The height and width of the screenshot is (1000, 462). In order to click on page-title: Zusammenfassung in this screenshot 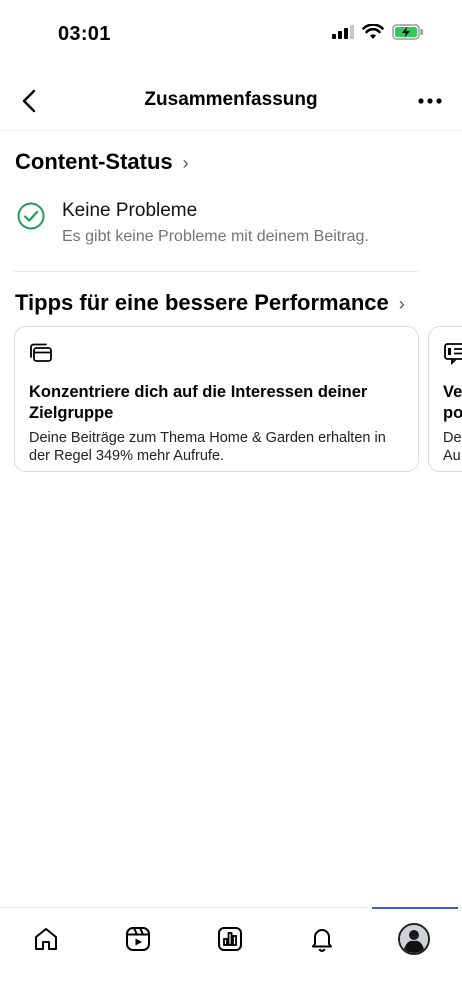, I will do `click(231, 99)`.